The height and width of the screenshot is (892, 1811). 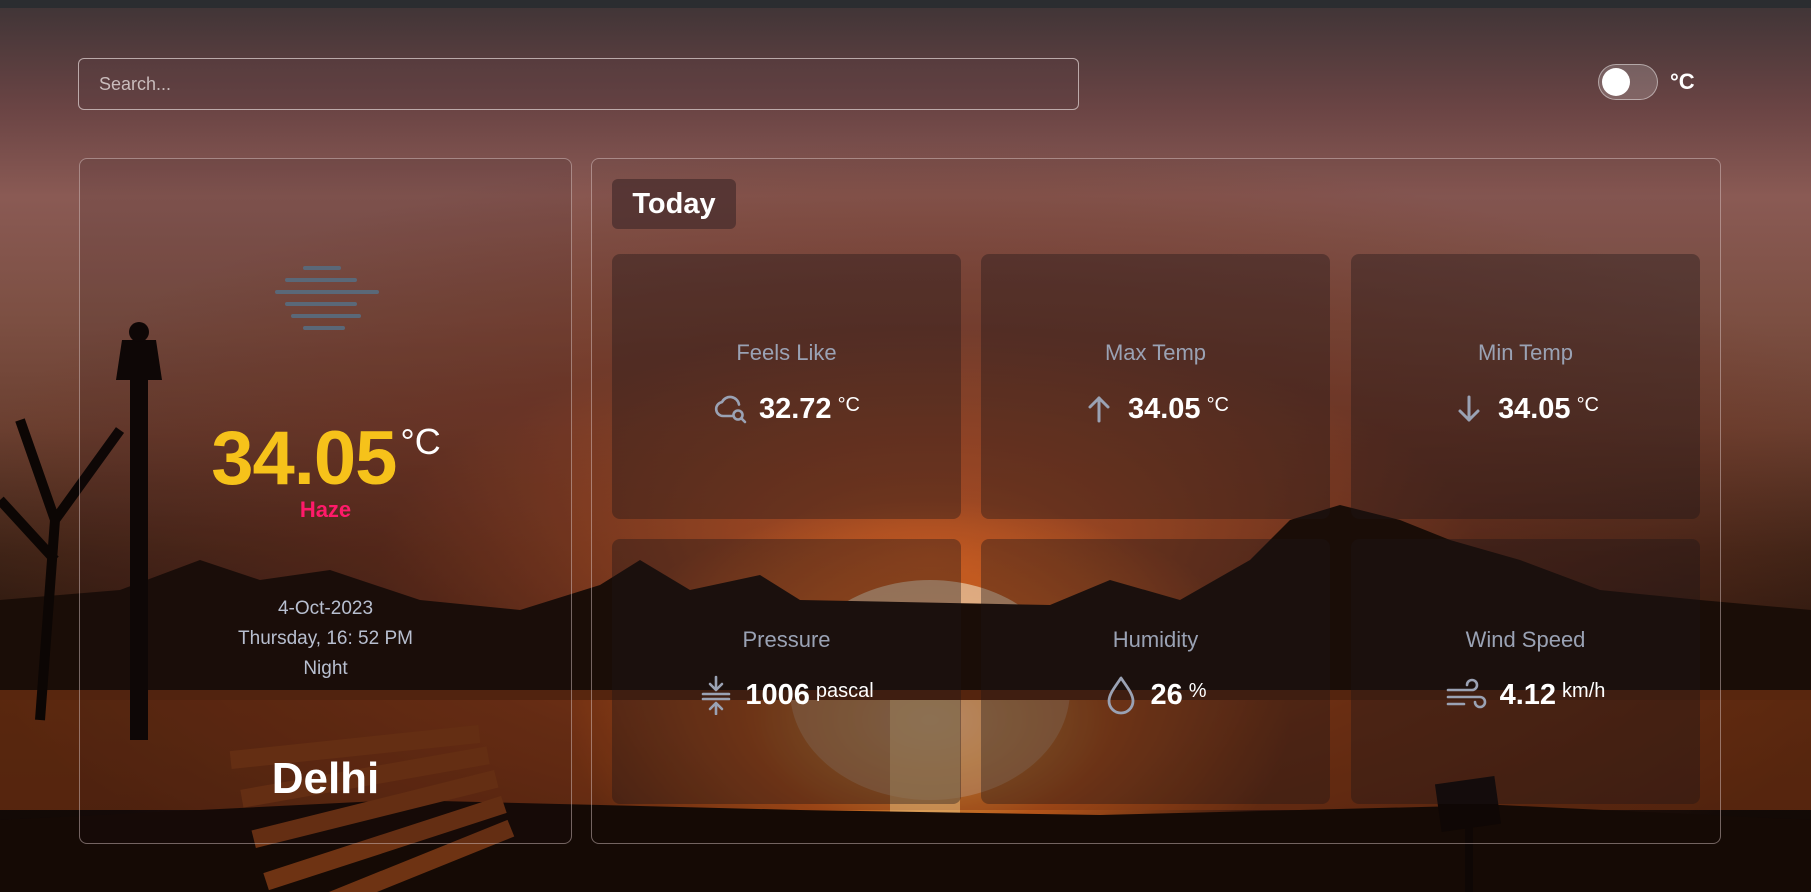 What do you see at coordinates (786, 352) in the screenshot?
I see `tile-title: Feels Like` at bounding box center [786, 352].